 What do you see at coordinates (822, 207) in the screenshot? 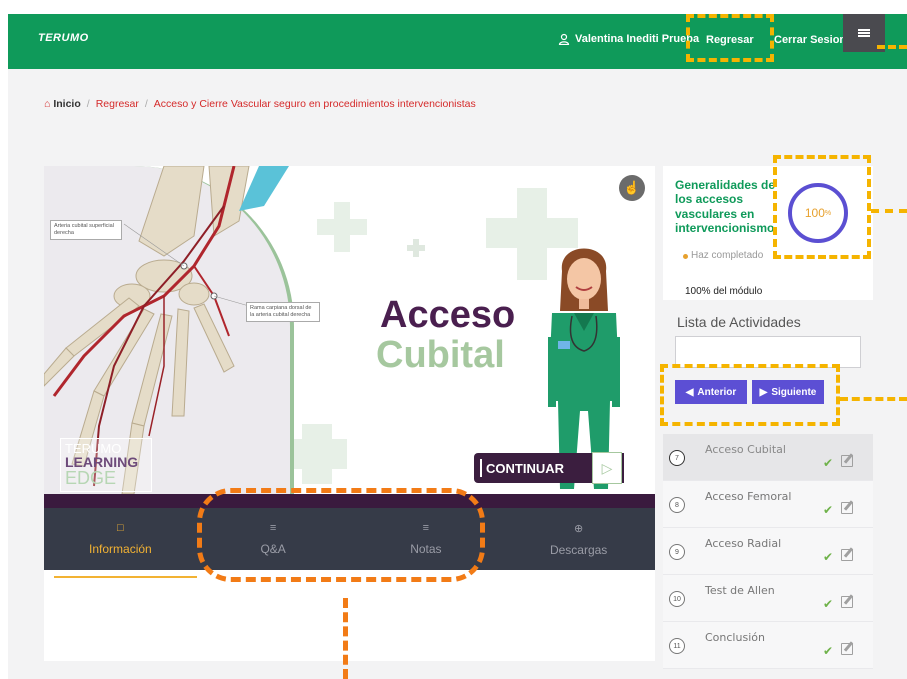
I see `annotation-progress` at bounding box center [822, 207].